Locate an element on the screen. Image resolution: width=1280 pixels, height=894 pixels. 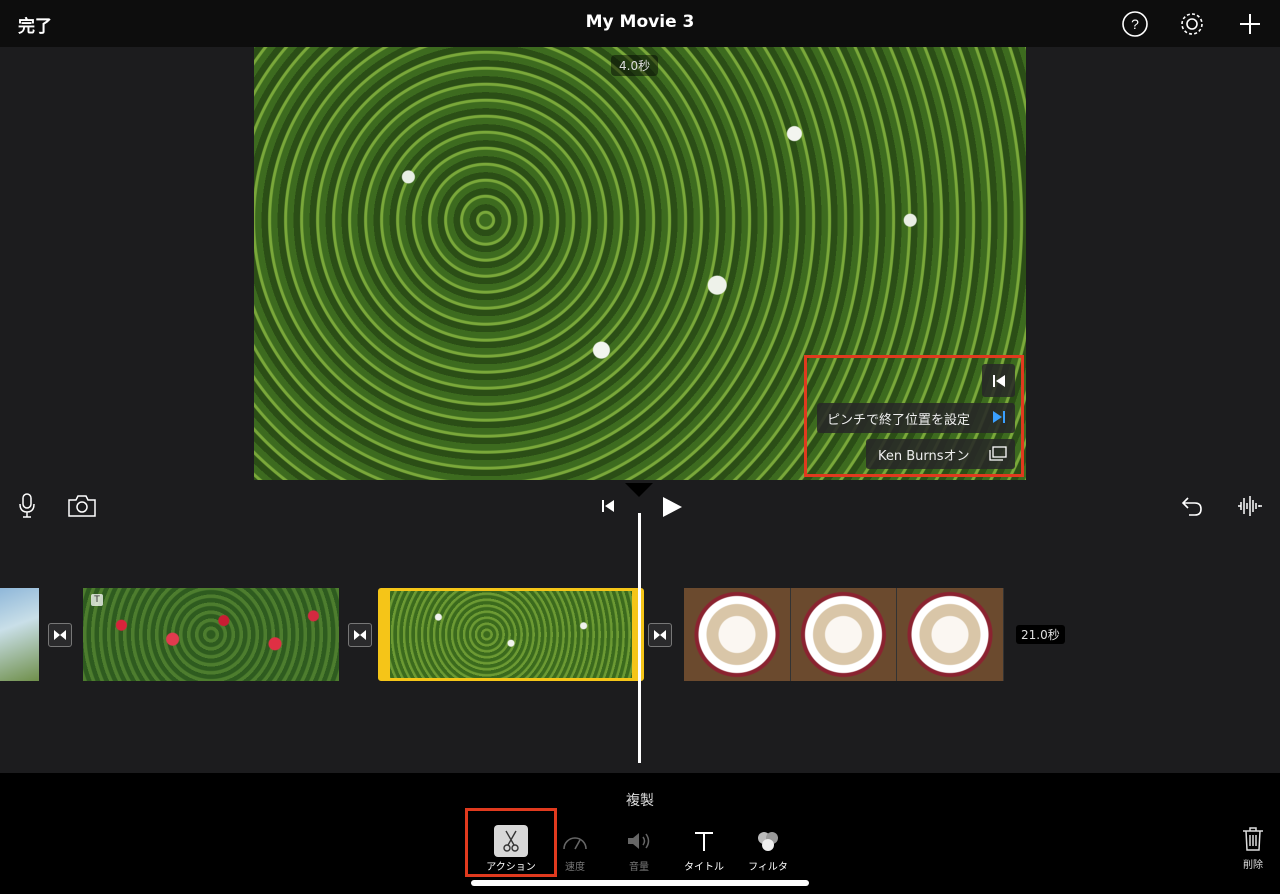
delete-label: 削除 is located at coordinates (1253, 865).